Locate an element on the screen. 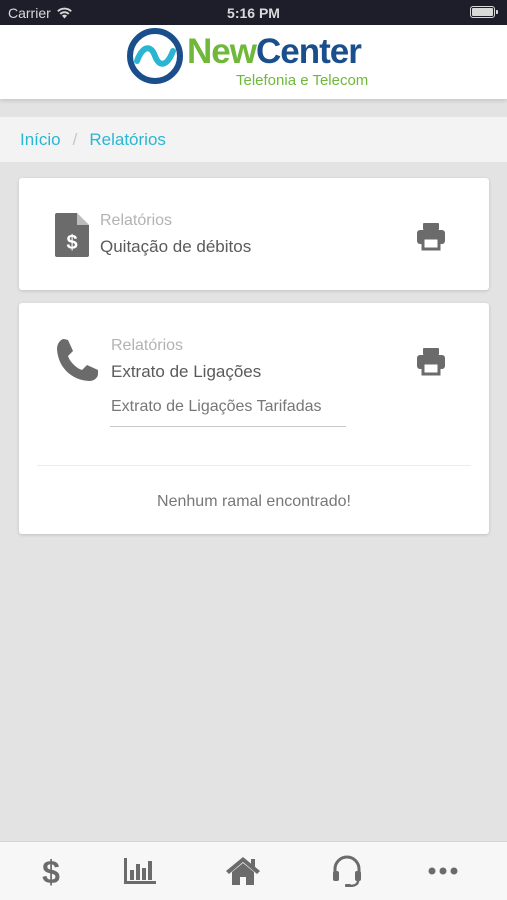  select-underline is located at coordinates (228, 426).